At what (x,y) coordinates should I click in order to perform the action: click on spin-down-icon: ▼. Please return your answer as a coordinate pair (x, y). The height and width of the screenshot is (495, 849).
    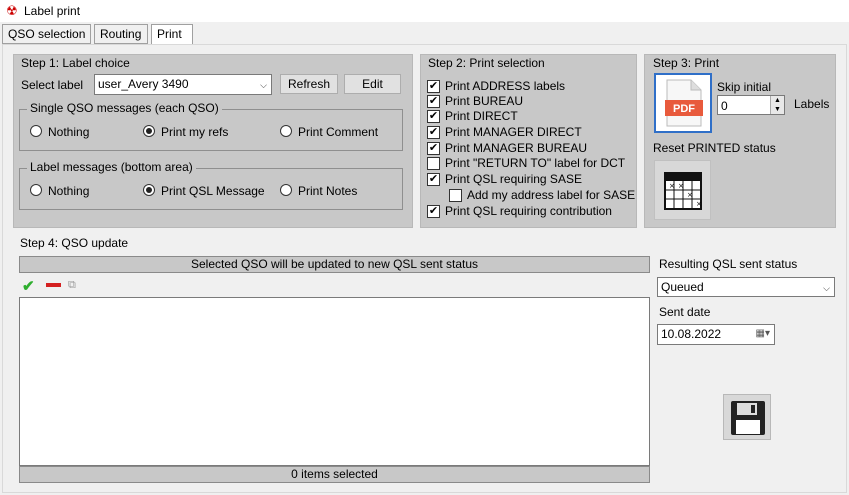
    Looking at the image, I should click on (777, 109).